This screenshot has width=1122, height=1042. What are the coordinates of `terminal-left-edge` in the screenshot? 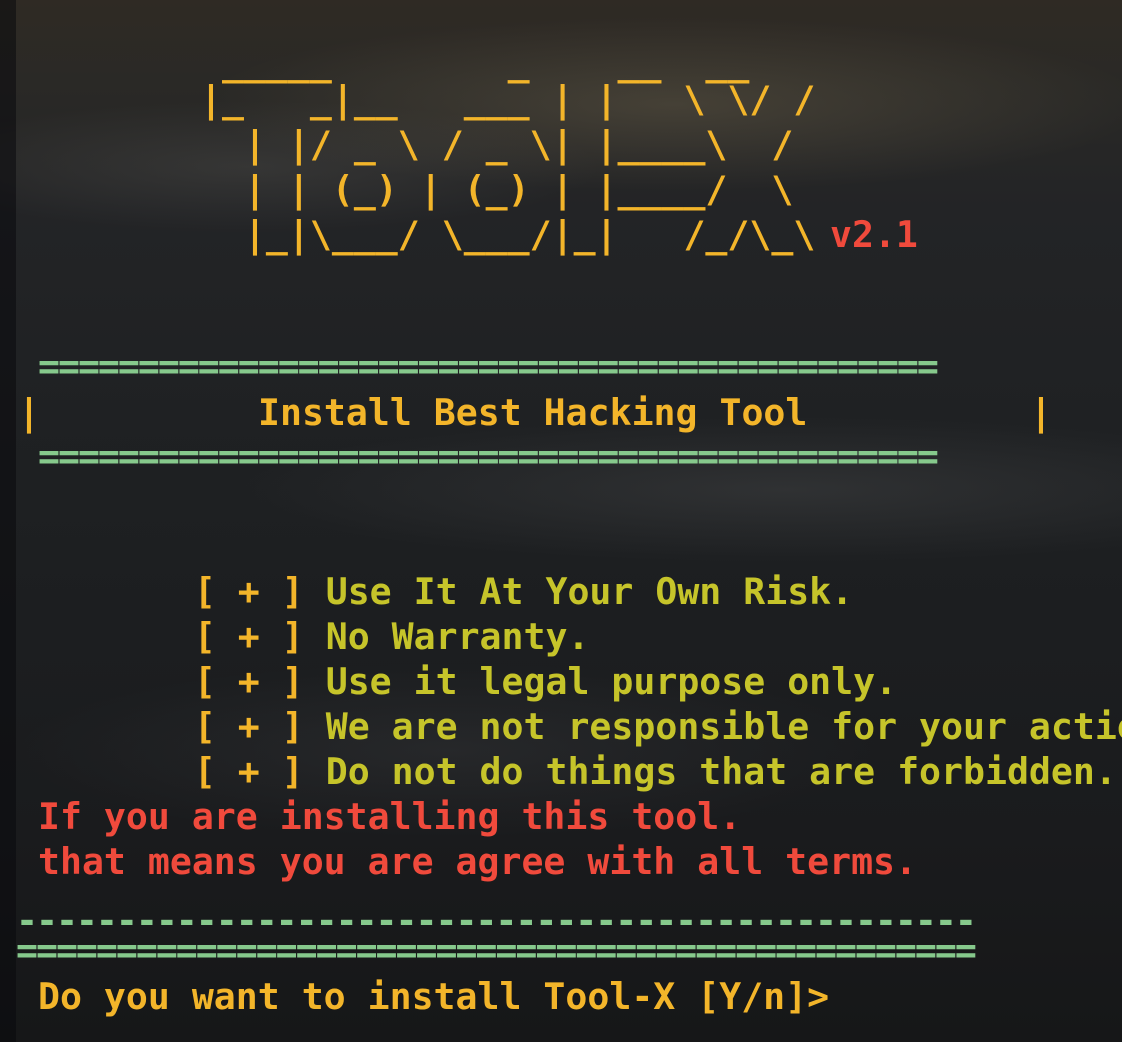 It's located at (8, 521).